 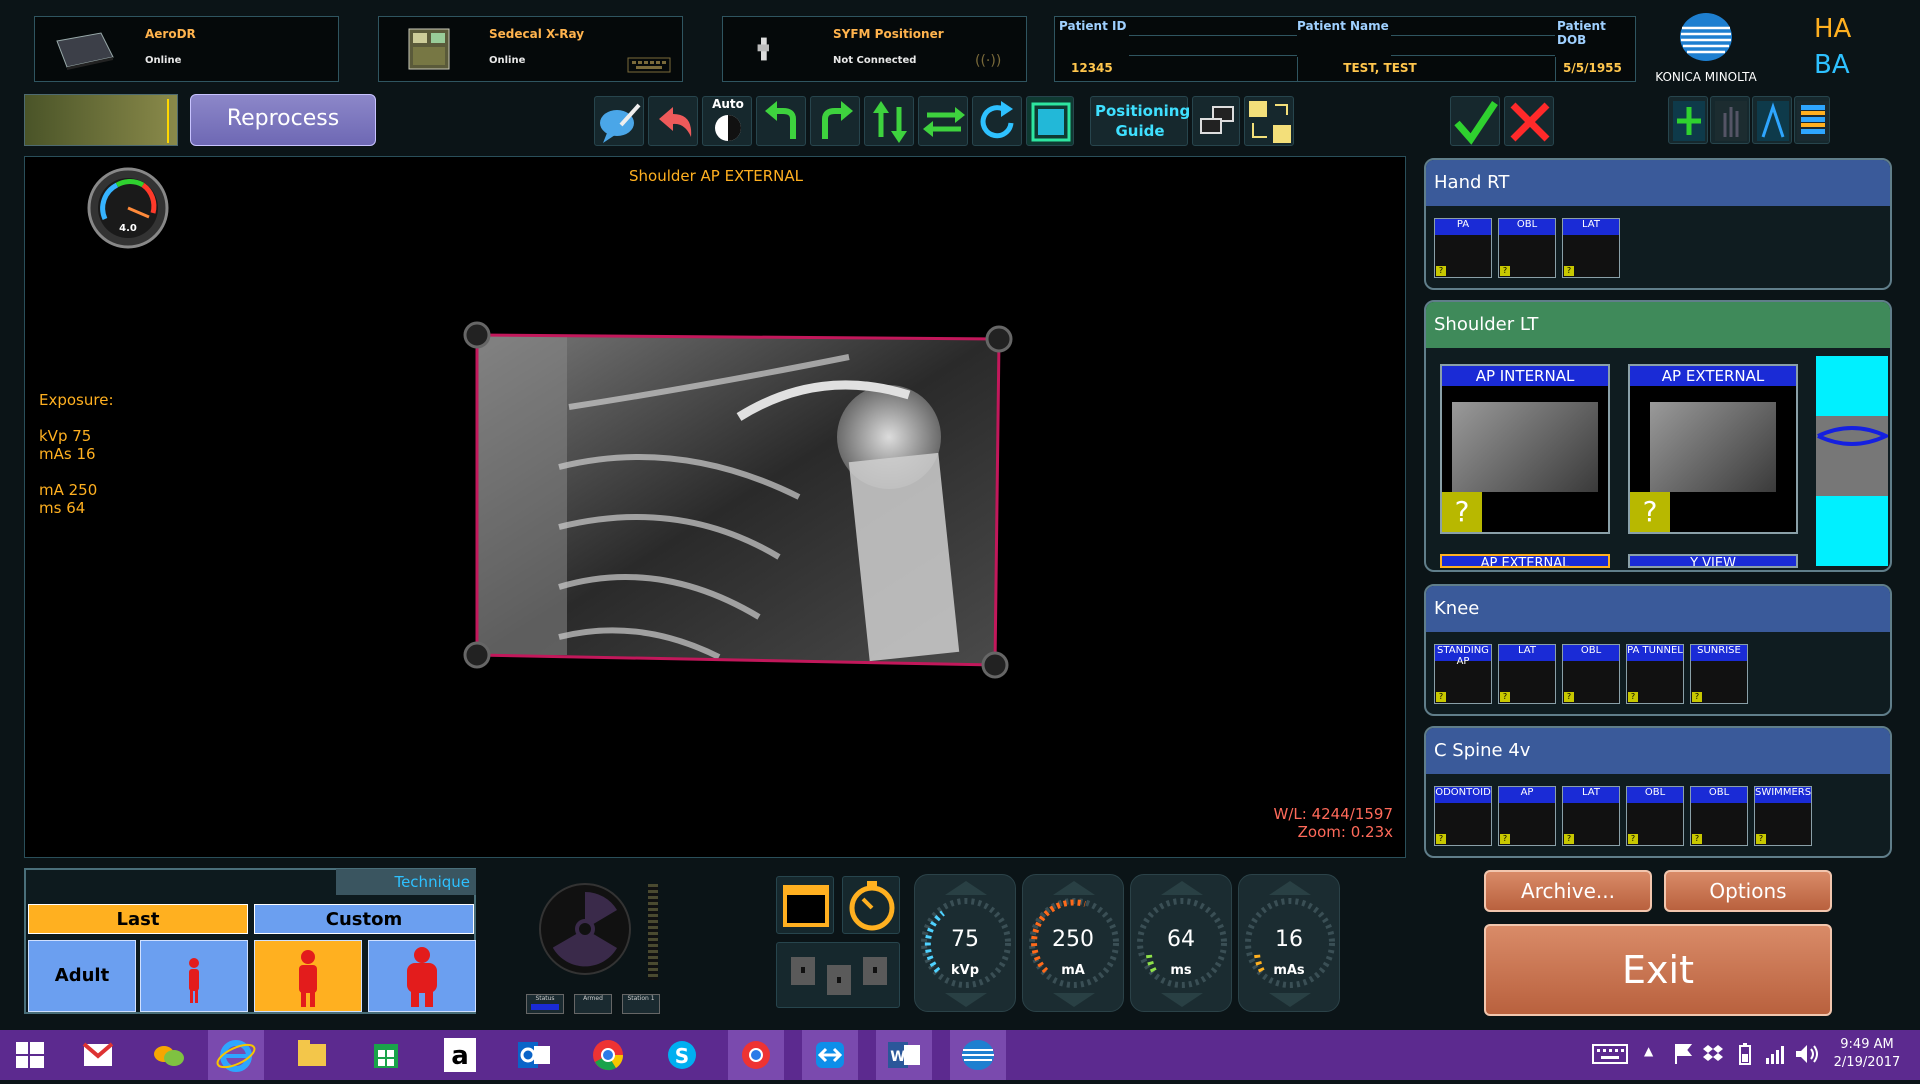 What do you see at coordinates (781, 121) in the screenshot?
I see `rotate-left-button` at bounding box center [781, 121].